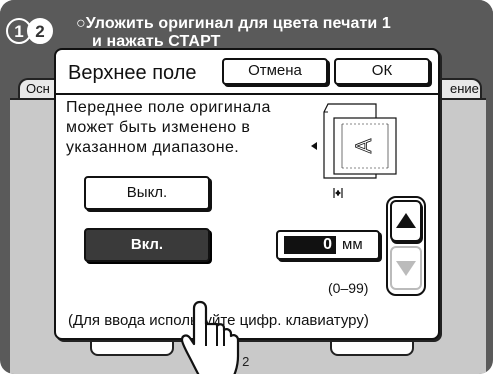 This screenshot has height=374, width=493. Describe the element at coordinates (81, 23) in the screenshot. I see `status-circle-icon: ○` at that location.